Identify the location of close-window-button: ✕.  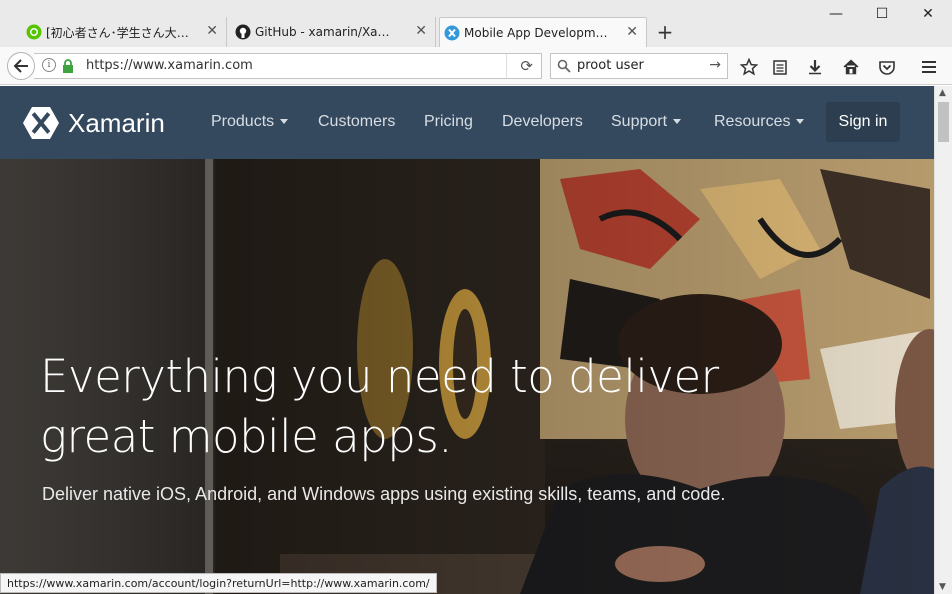
(928, 16).